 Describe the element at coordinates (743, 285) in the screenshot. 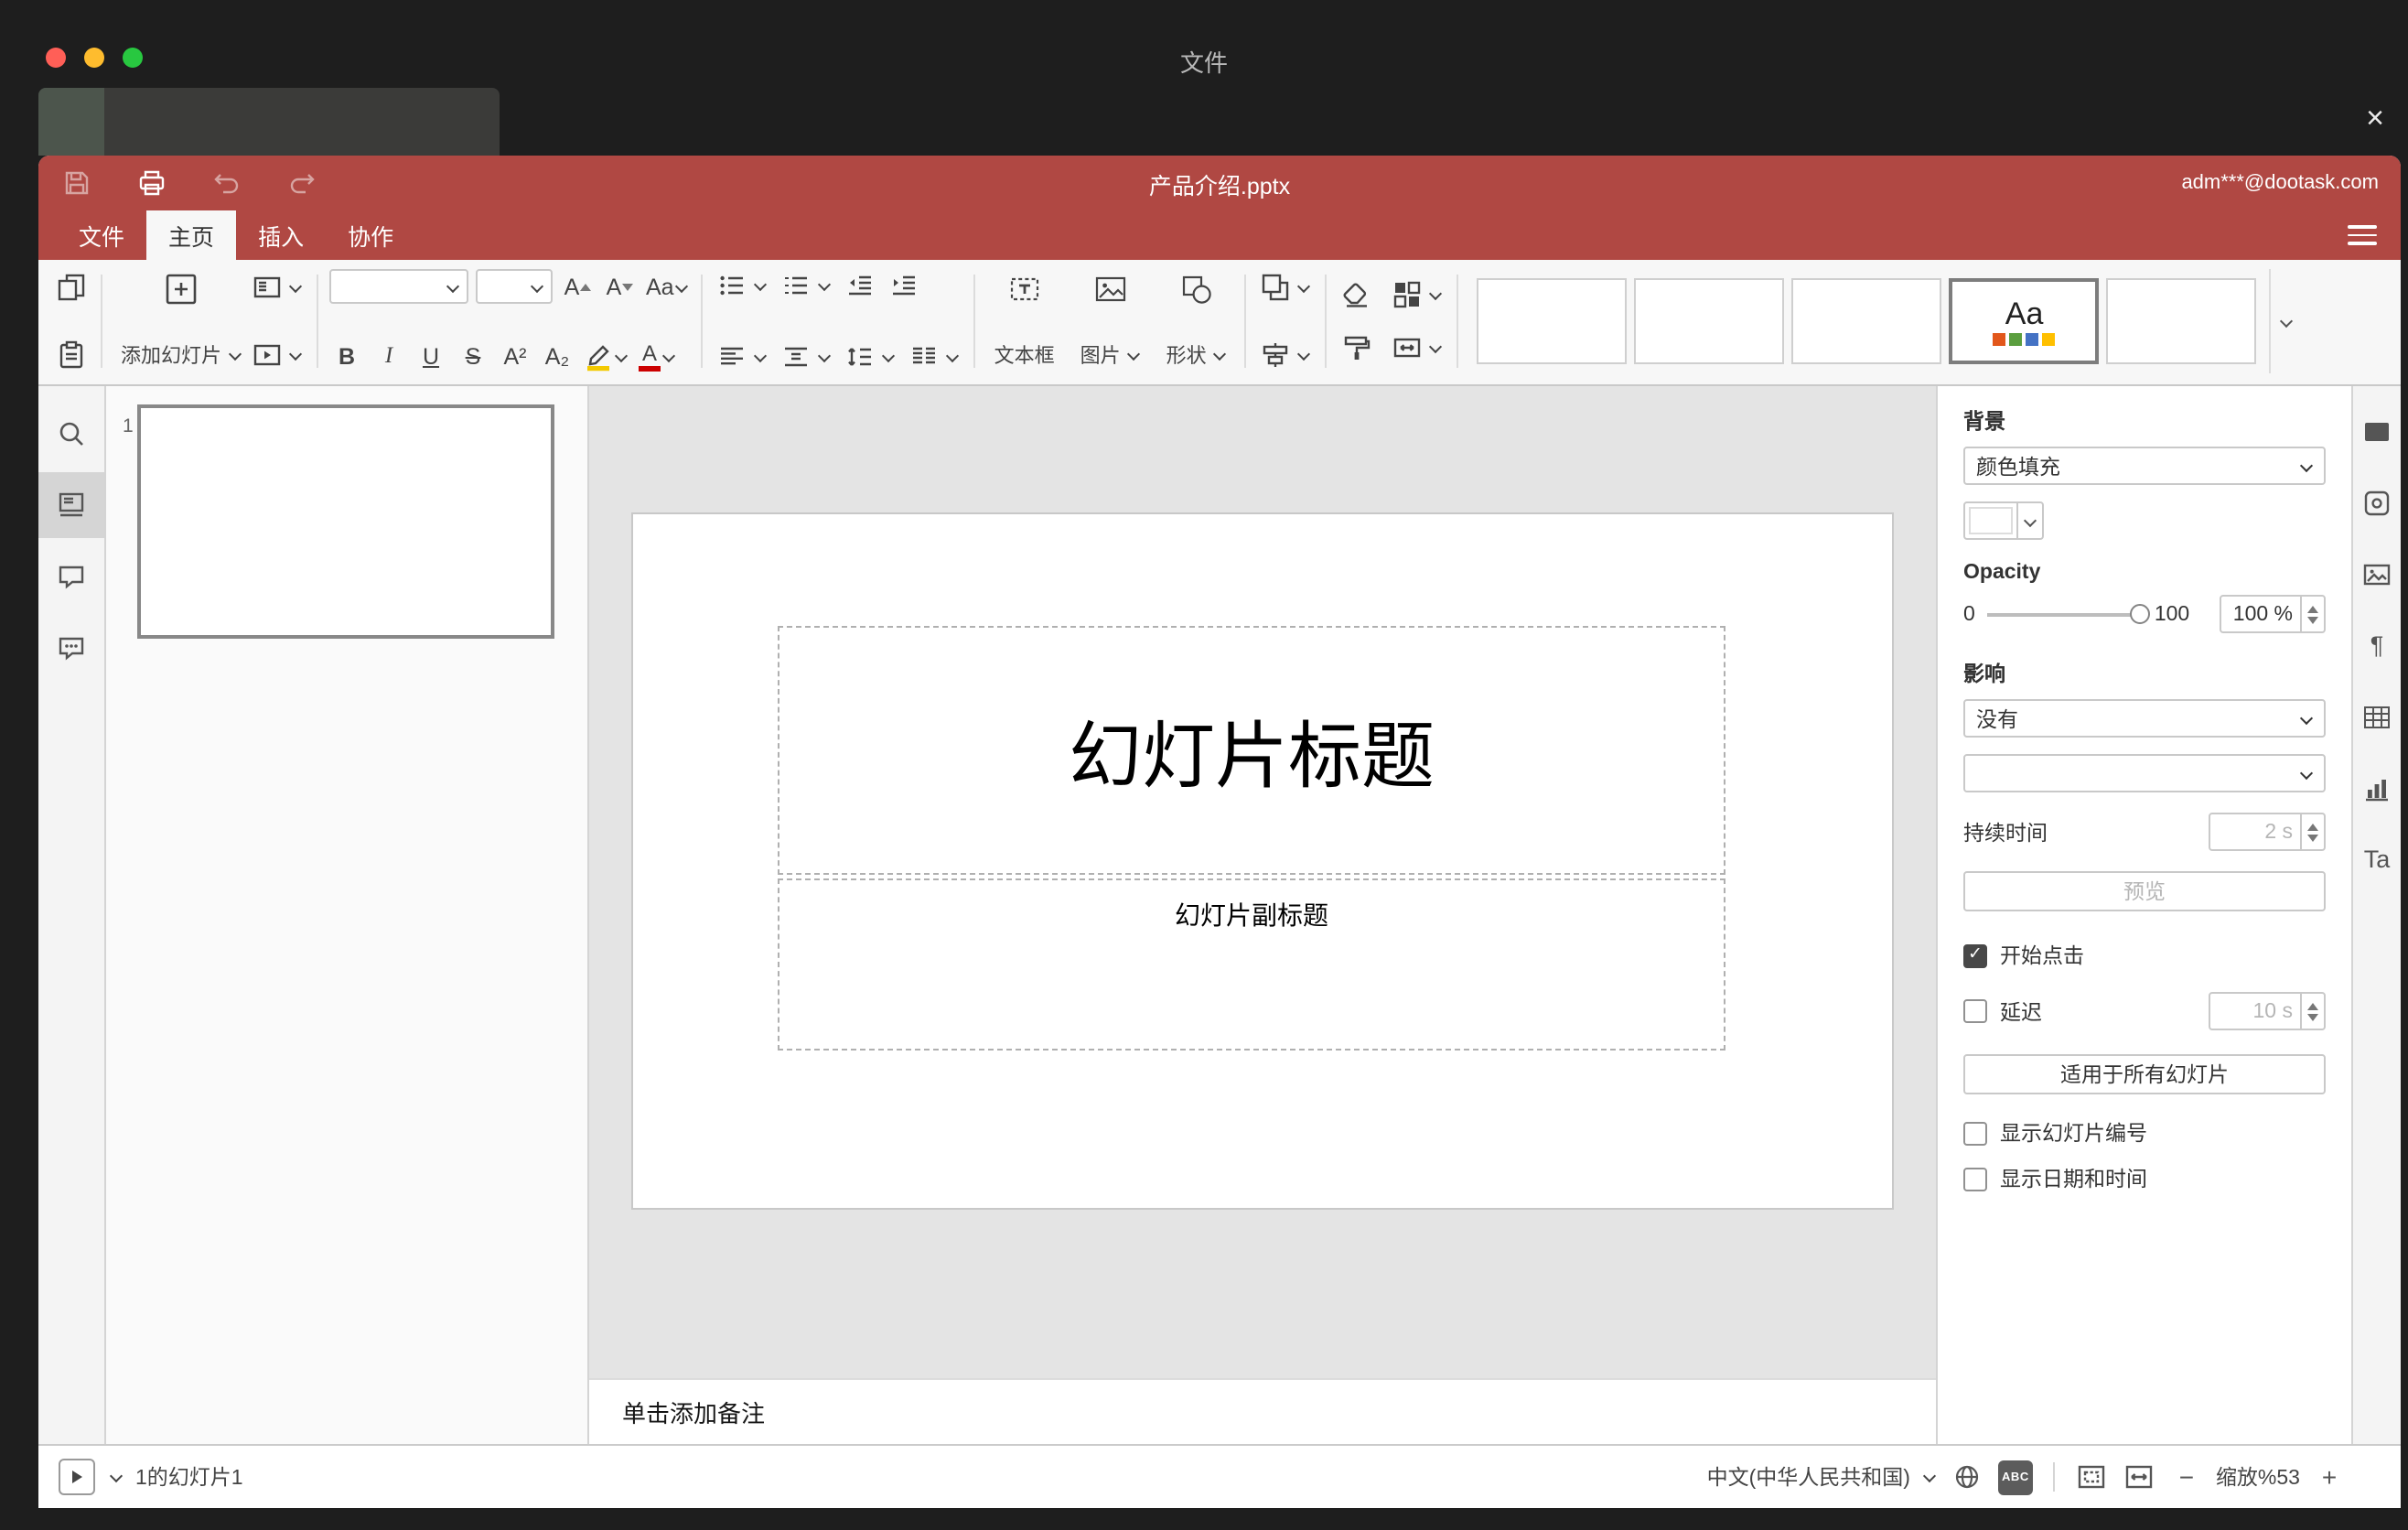

I see `bullet-list-button` at that location.